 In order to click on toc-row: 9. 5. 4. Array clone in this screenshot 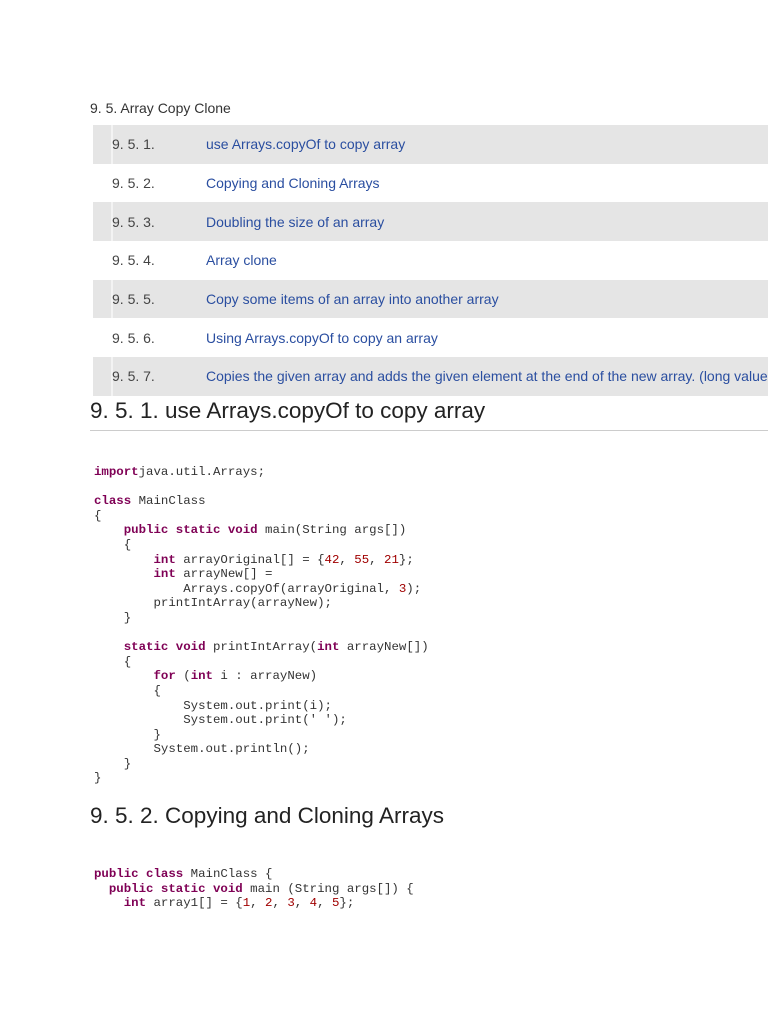, I will do `click(430, 260)`.